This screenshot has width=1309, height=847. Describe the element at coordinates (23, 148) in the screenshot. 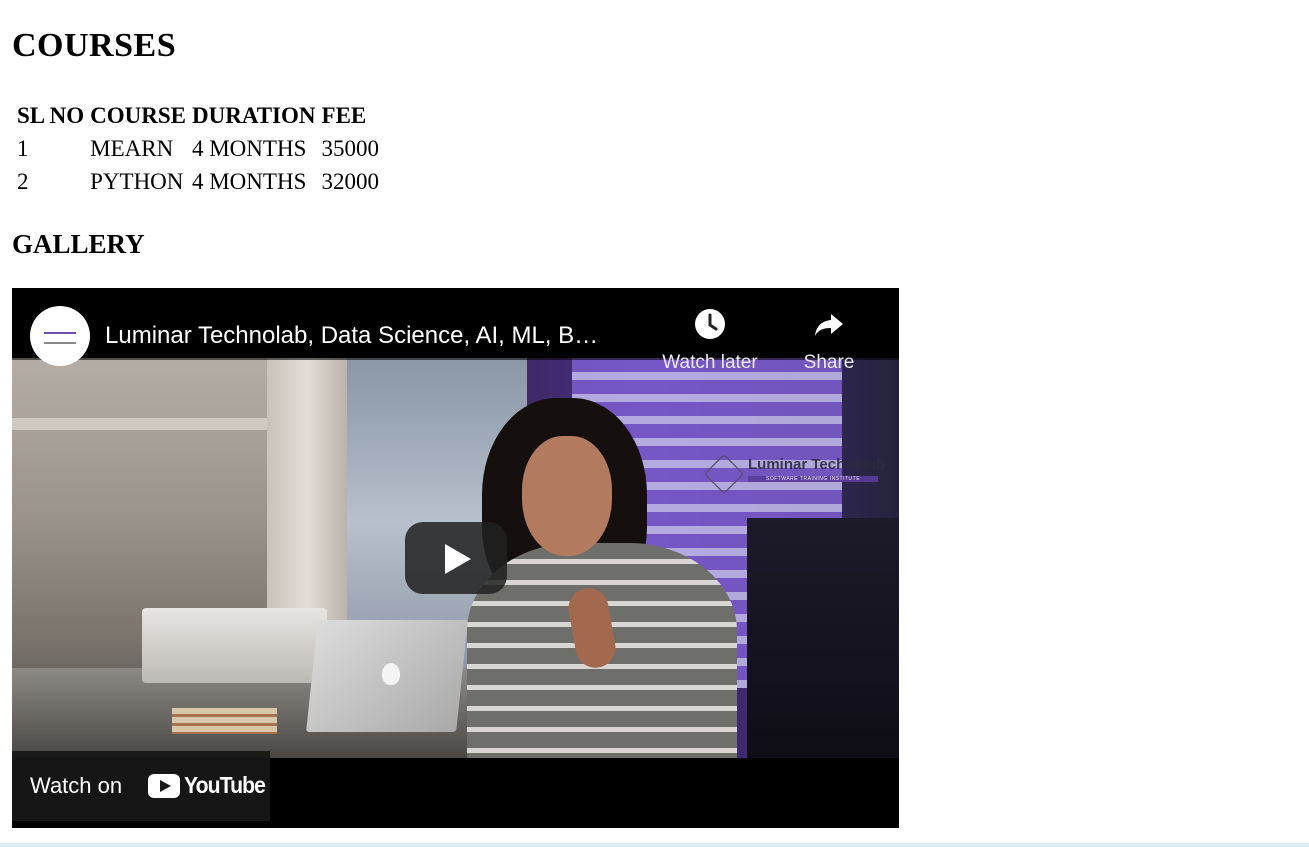

I see `cell-sl-no: 1` at that location.